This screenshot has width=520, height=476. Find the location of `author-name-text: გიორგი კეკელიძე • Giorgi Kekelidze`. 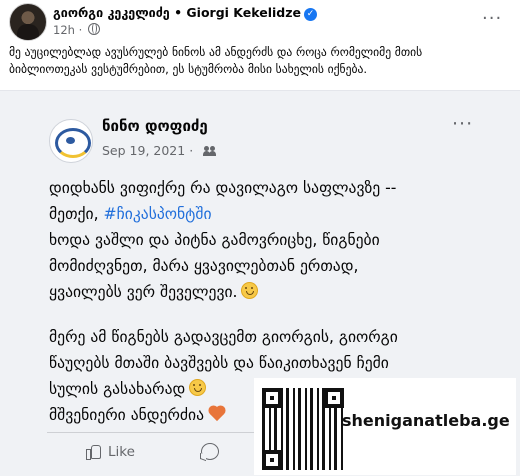

author-name-text: გიორგი კეკელიძე • Giorgi Kekelidze is located at coordinates (177, 12).